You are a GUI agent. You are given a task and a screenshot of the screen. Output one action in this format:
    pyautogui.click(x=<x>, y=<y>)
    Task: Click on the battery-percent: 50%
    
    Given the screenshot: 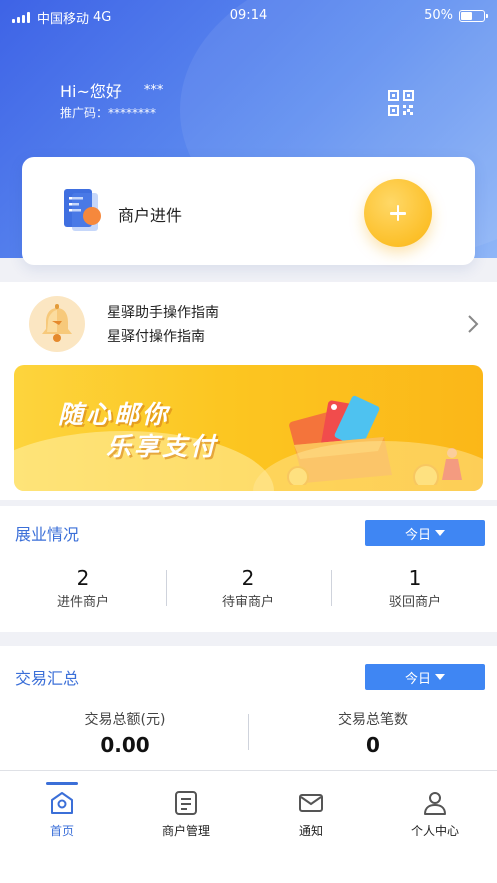 What is the action you would take?
    pyautogui.click(x=438, y=15)
    